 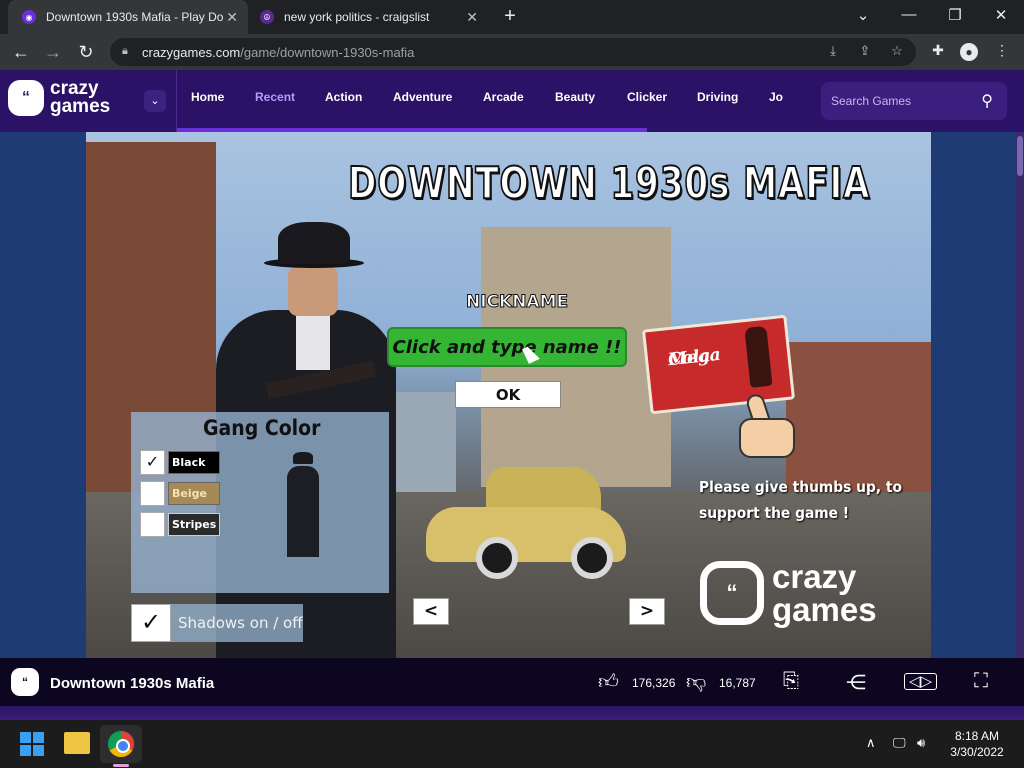 What do you see at coordinates (503, 97) in the screenshot?
I see `nav-arcade: Arcade` at bounding box center [503, 97].